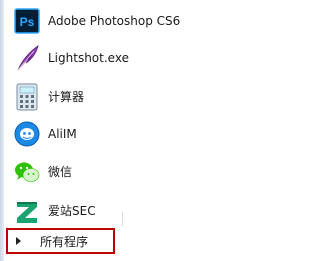 The width and height of the screenshot is (320, 261). I want to click on calculator-icon, so click(27, 97).